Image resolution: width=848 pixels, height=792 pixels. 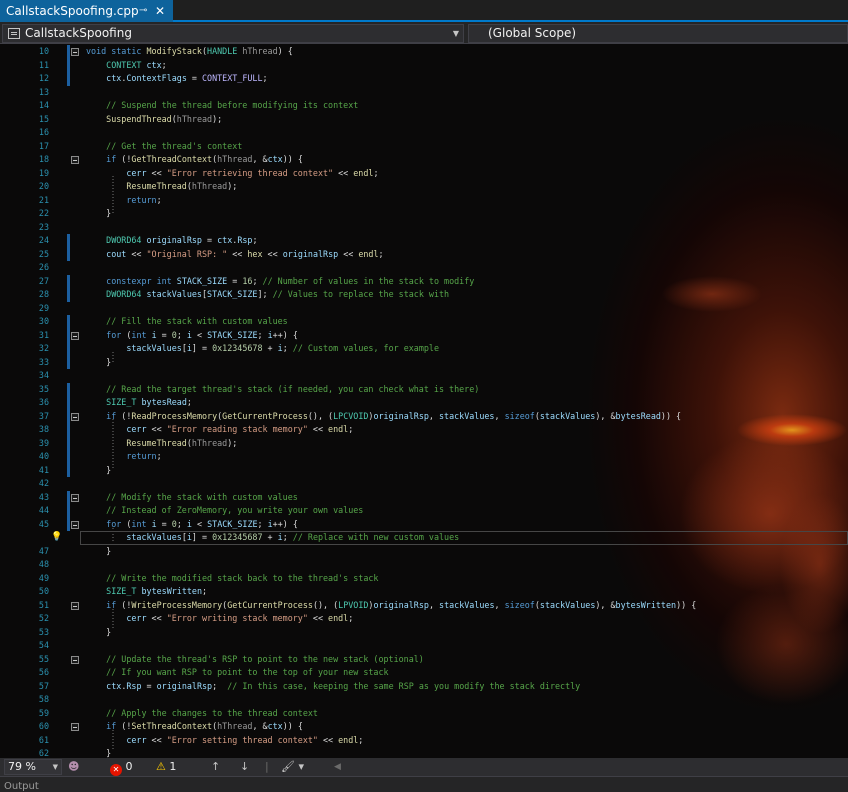 What do you see at coordinates (424, 376) in the screenshot?
I see `code-line: 34` at bounding box center [424, 376].